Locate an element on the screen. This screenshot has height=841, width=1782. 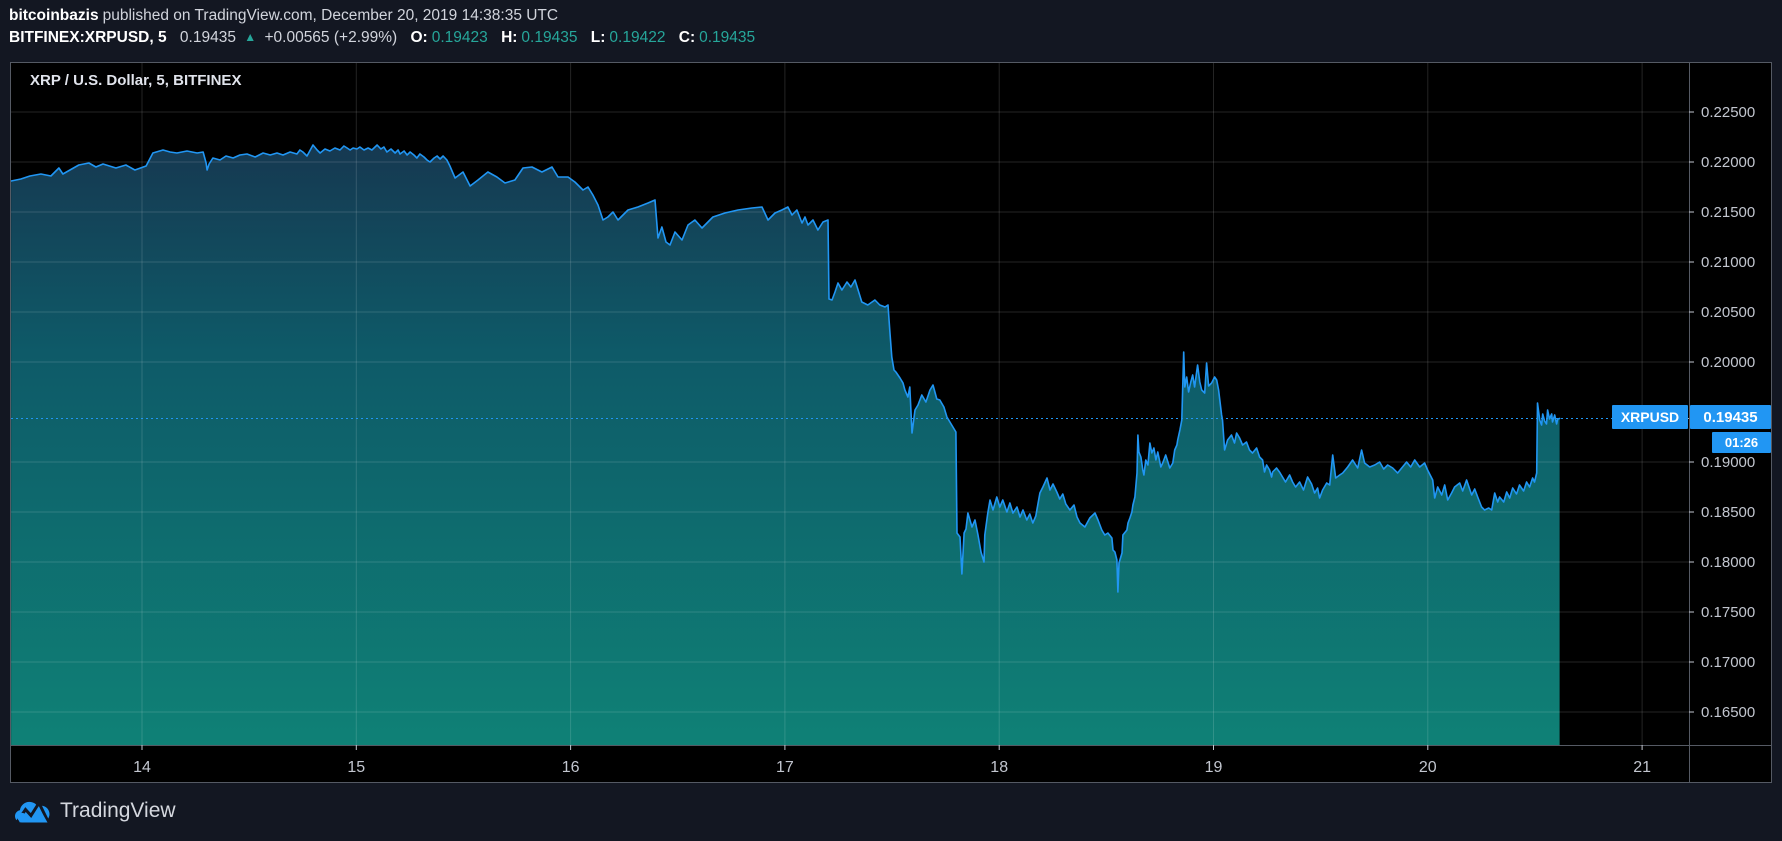
last-price-label: 0.19435 is located at coordinates (1730, 417).